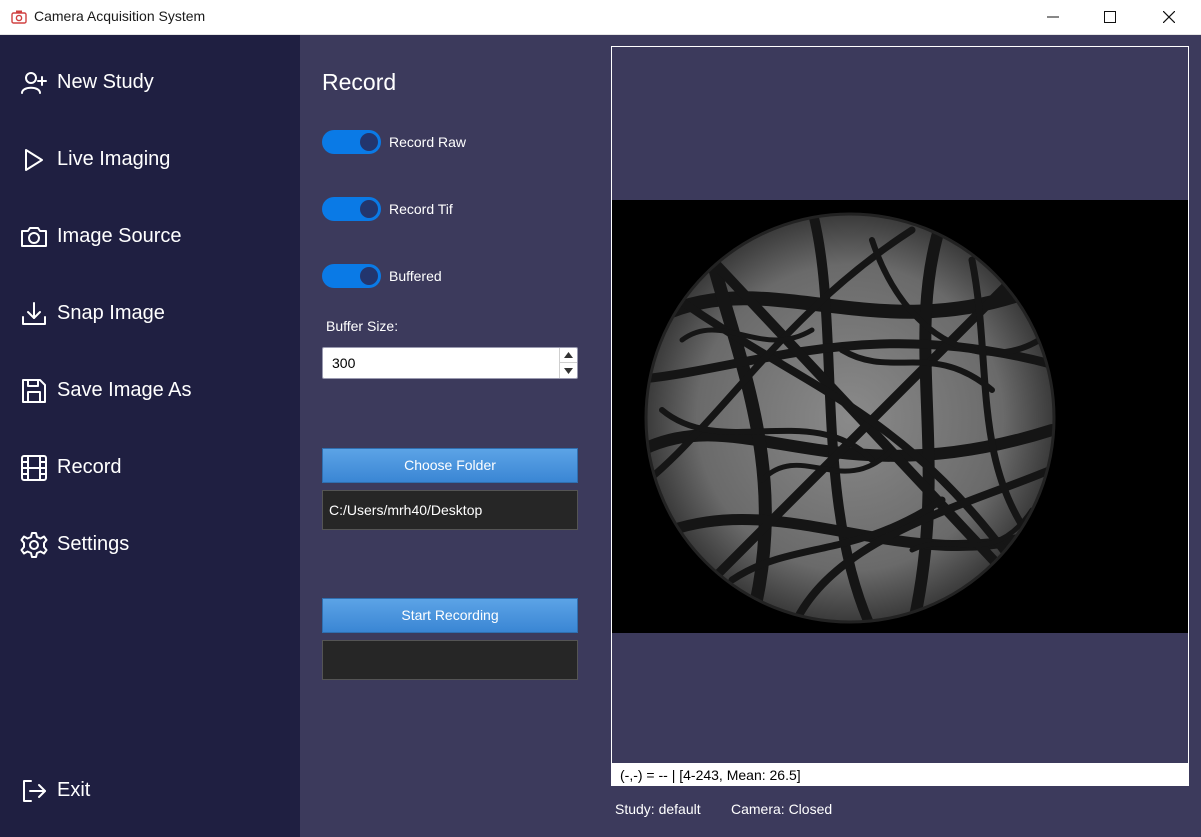 This screenshot has width=1201, height=837. I want to click on spin-down-button, so click(568, 370).